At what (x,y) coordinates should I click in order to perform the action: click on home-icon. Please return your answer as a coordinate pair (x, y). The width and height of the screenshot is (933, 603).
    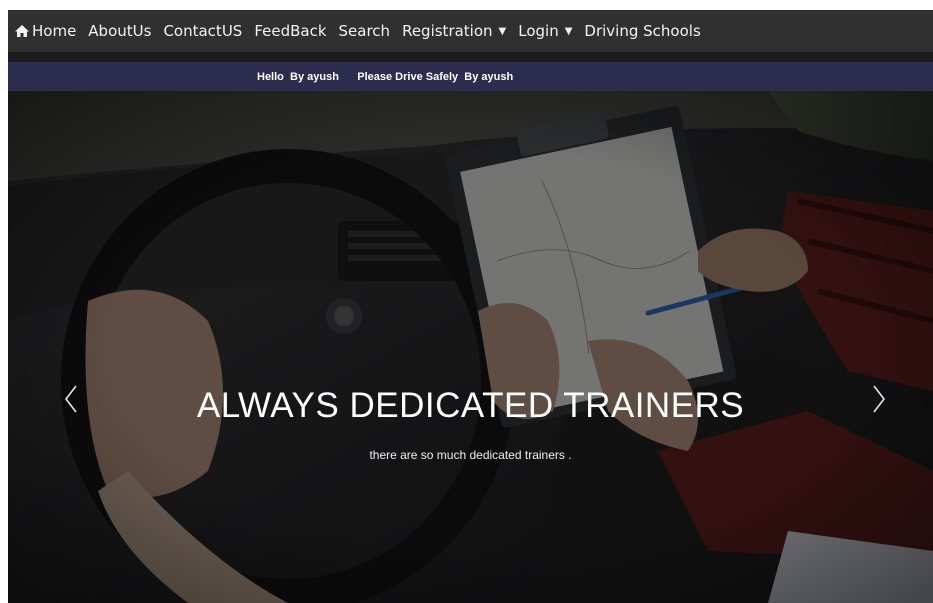
    Looking at the image, I should click on (22, 31).